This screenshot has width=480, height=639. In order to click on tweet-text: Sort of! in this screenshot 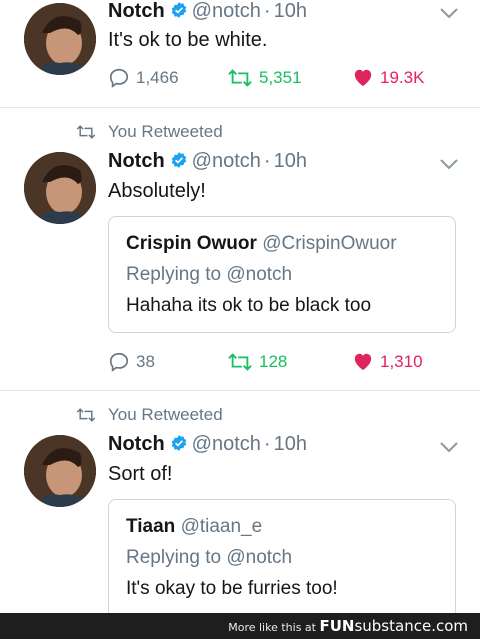, I will do `click(140, 474)`.